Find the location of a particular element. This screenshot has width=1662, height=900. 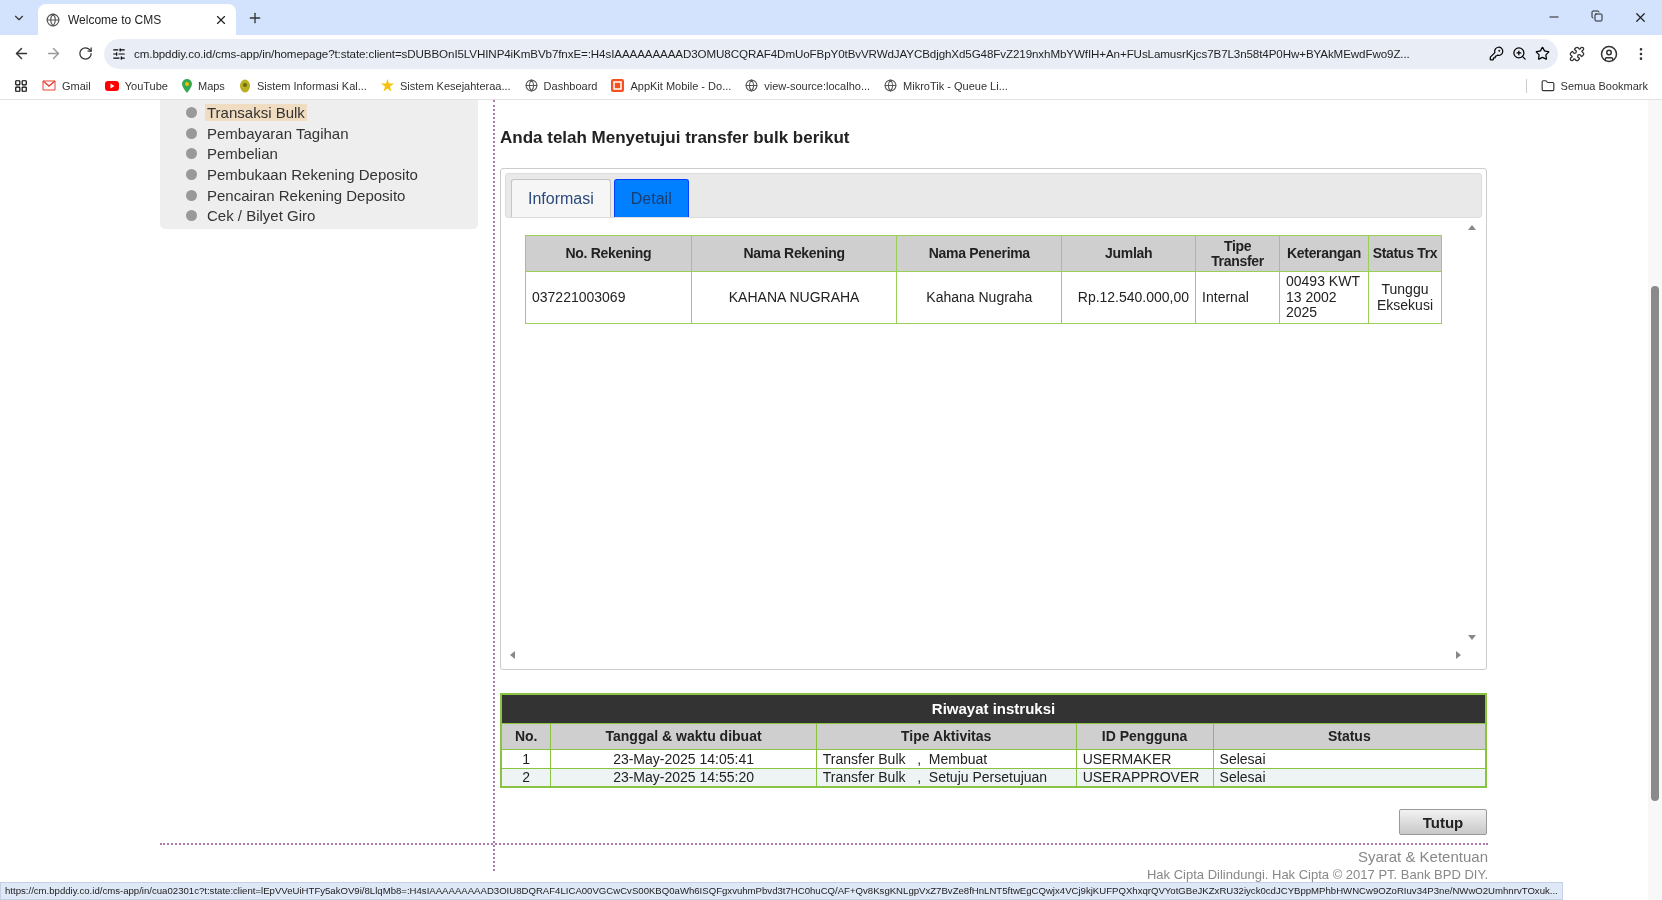

menu-item: Pembelian is located at coordinates (242, 154).